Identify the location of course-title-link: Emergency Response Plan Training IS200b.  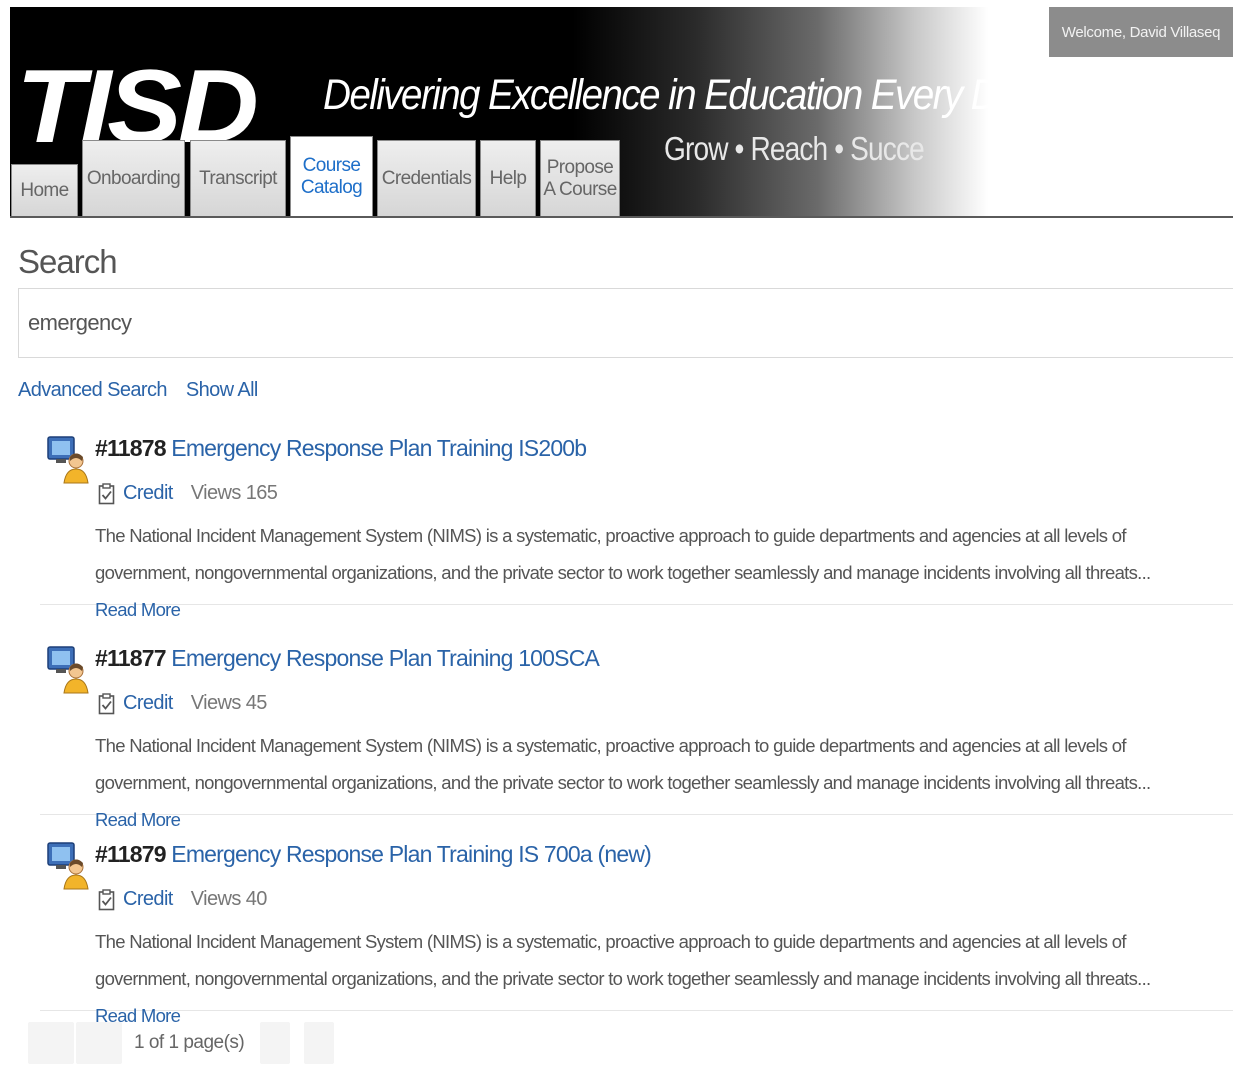
(379, 448).